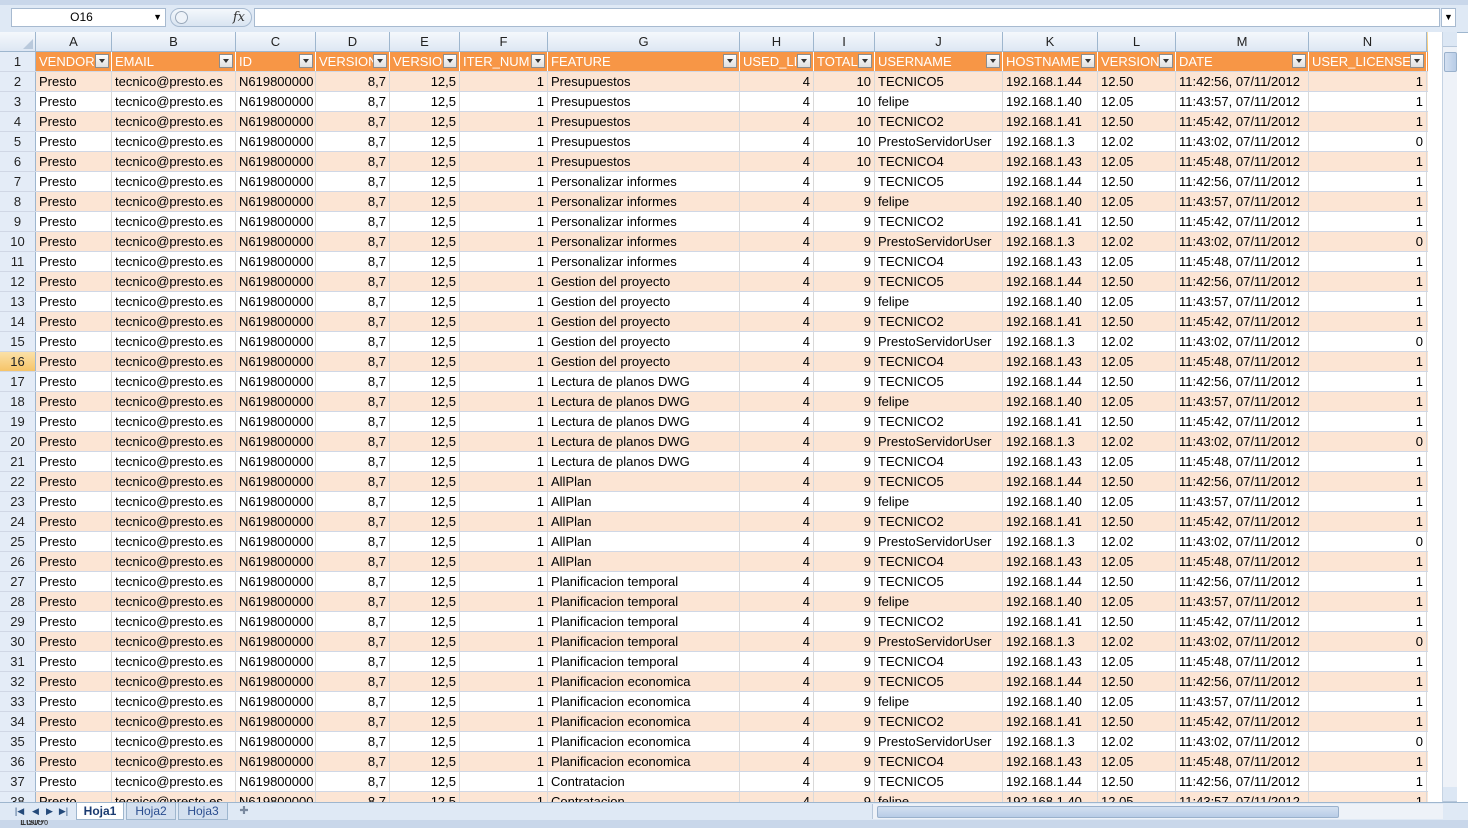 The height and width of the screenshot is (828, 1468). I want to click on row-number: 33, so click(18, 701).